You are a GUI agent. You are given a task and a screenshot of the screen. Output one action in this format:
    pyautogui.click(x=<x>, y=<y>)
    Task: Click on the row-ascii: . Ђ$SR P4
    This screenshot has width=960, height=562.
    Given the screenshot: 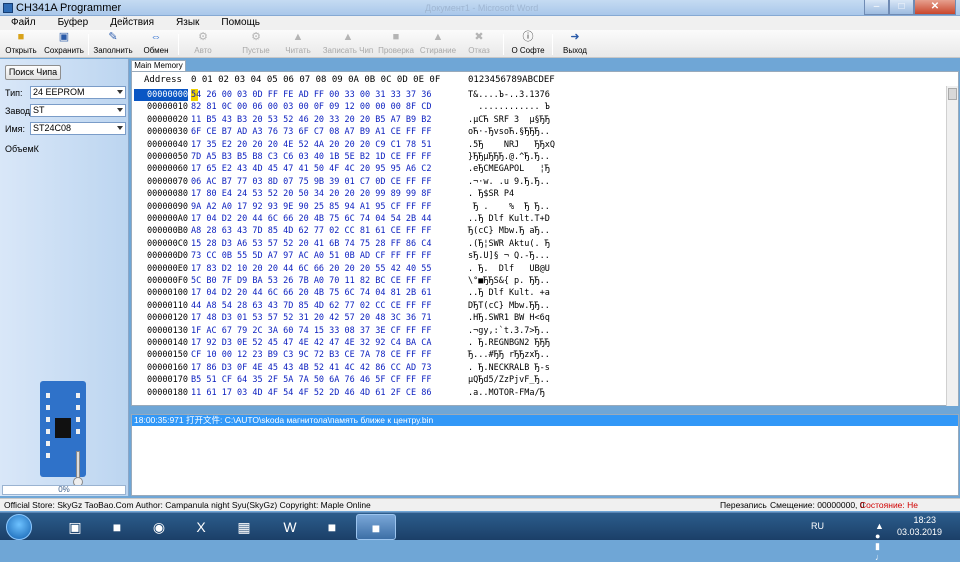 What is the action you would take?
    pyautogui.click(x=509, y=194)
    